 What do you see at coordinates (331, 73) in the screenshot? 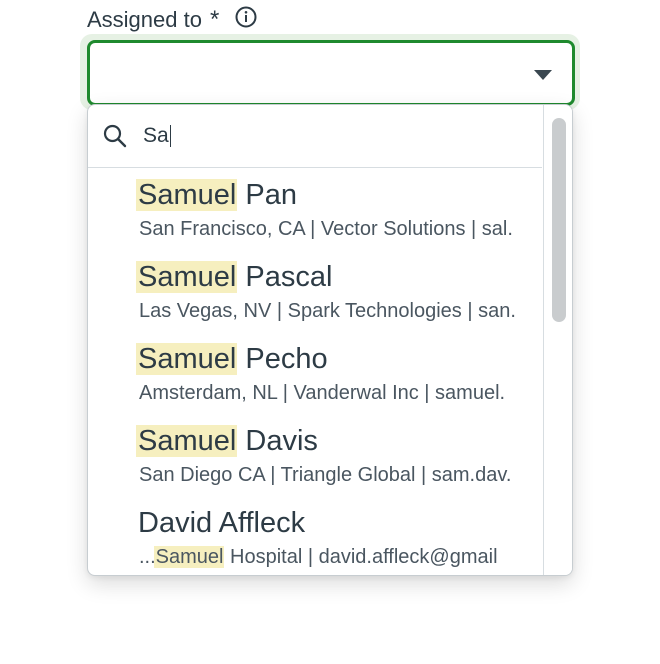
I see `assigned-to-select` at bounding box center [331, 73].